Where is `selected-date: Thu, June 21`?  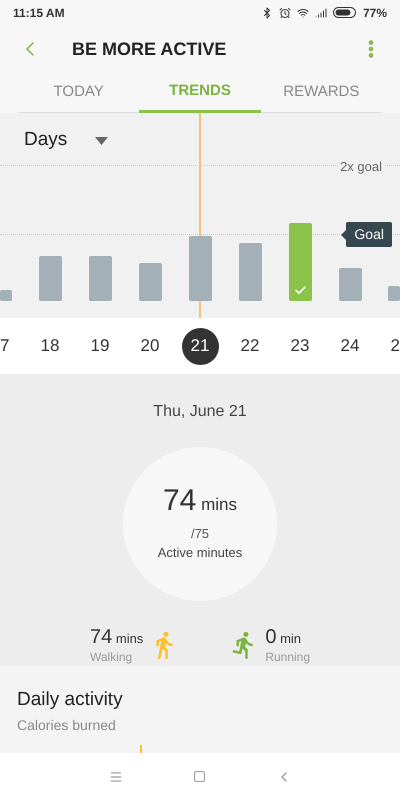
selected-date: Thu, June 21 is located at coordinates (200, 412).